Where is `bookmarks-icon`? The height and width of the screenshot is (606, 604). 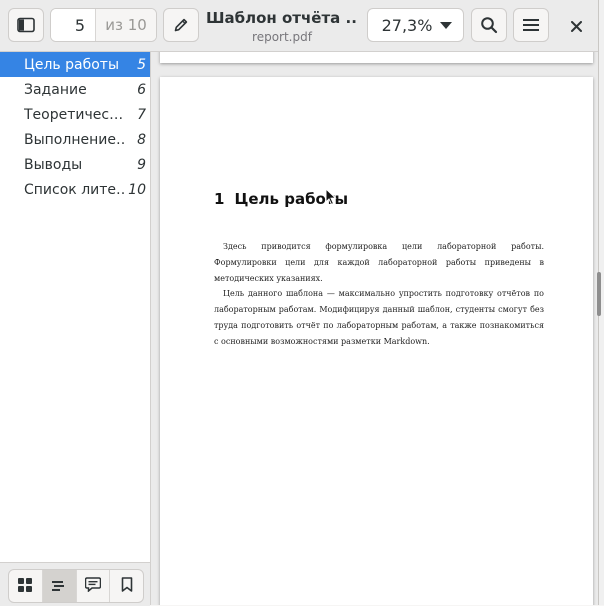 bookmarks-icon is located at coordinates (127, 586).